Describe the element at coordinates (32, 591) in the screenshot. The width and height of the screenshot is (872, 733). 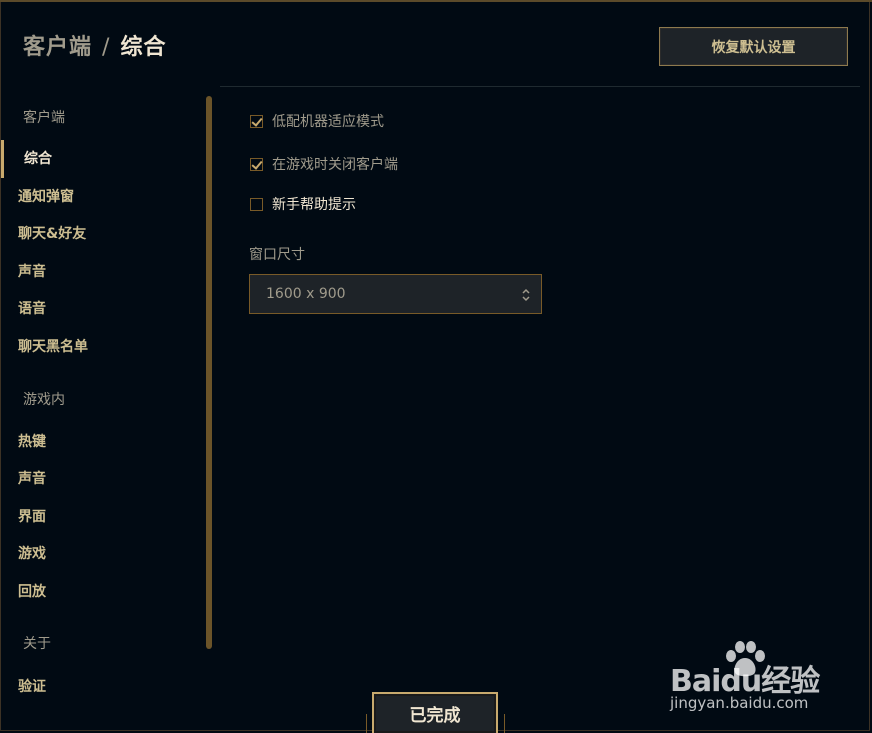
I see `sidebar-item-replays: 回放` at that location.